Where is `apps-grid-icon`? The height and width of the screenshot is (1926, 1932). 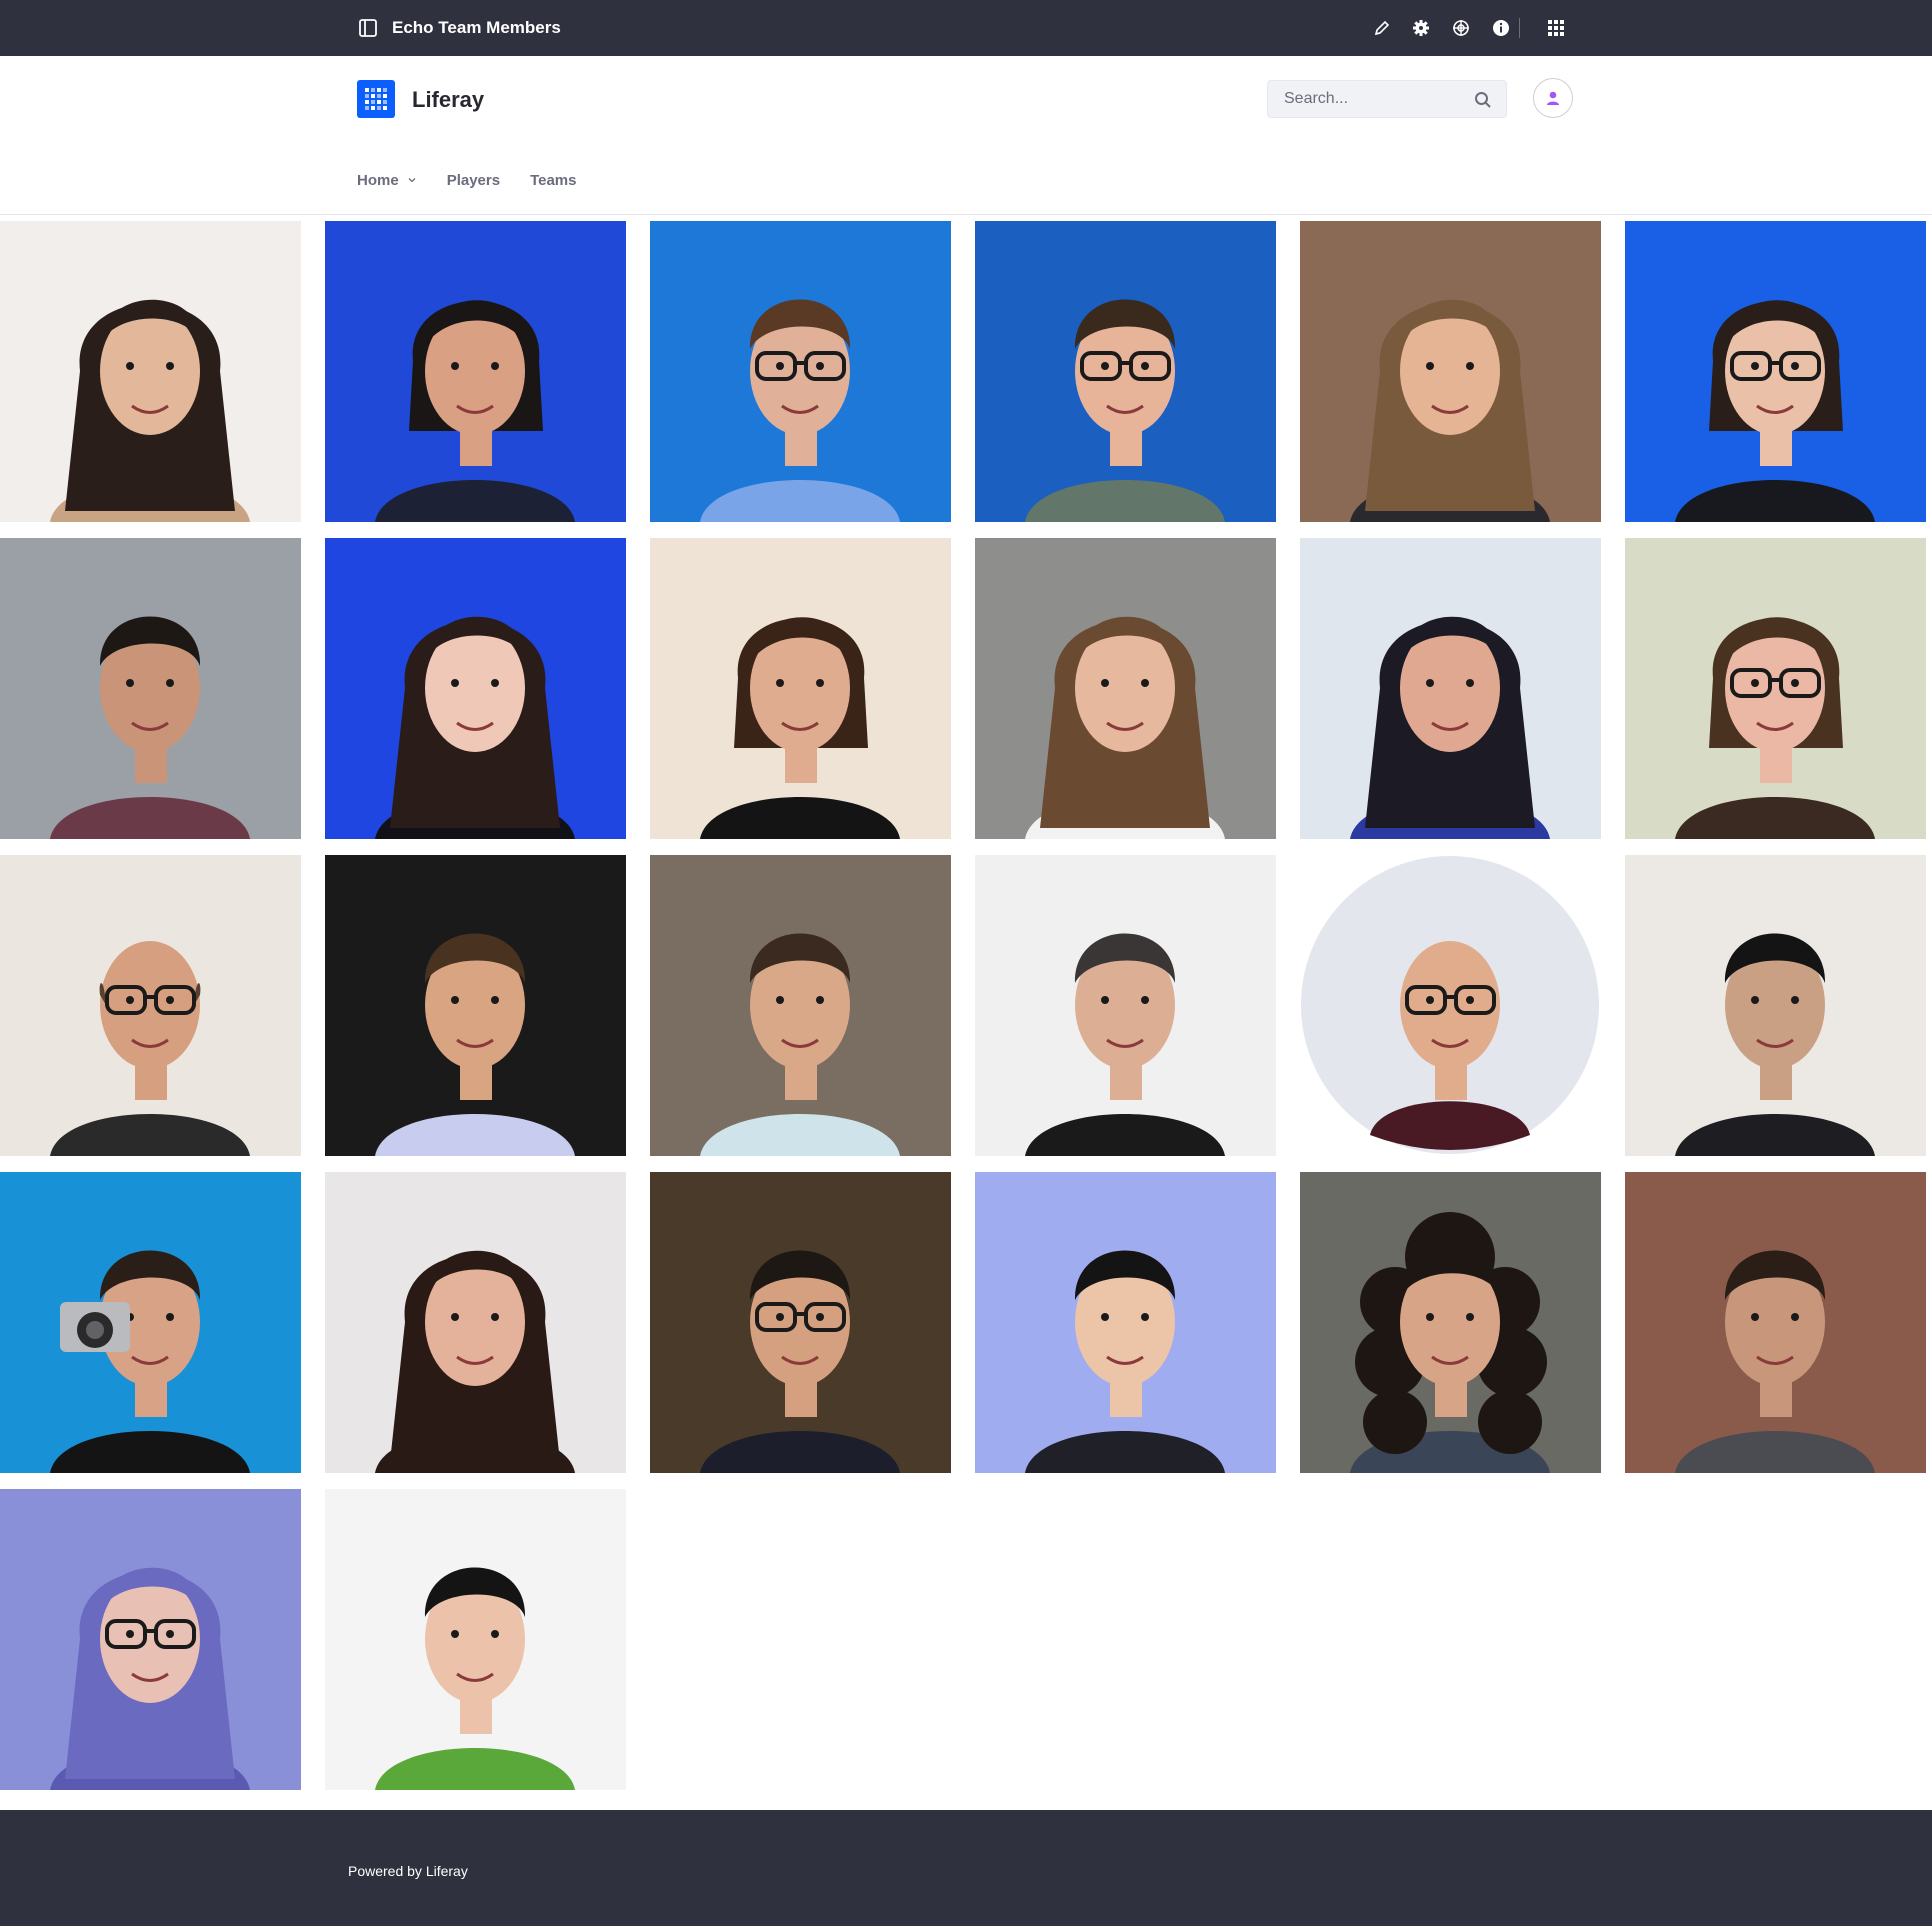 apps-grid-icon is located at coordinates (1556, 28).